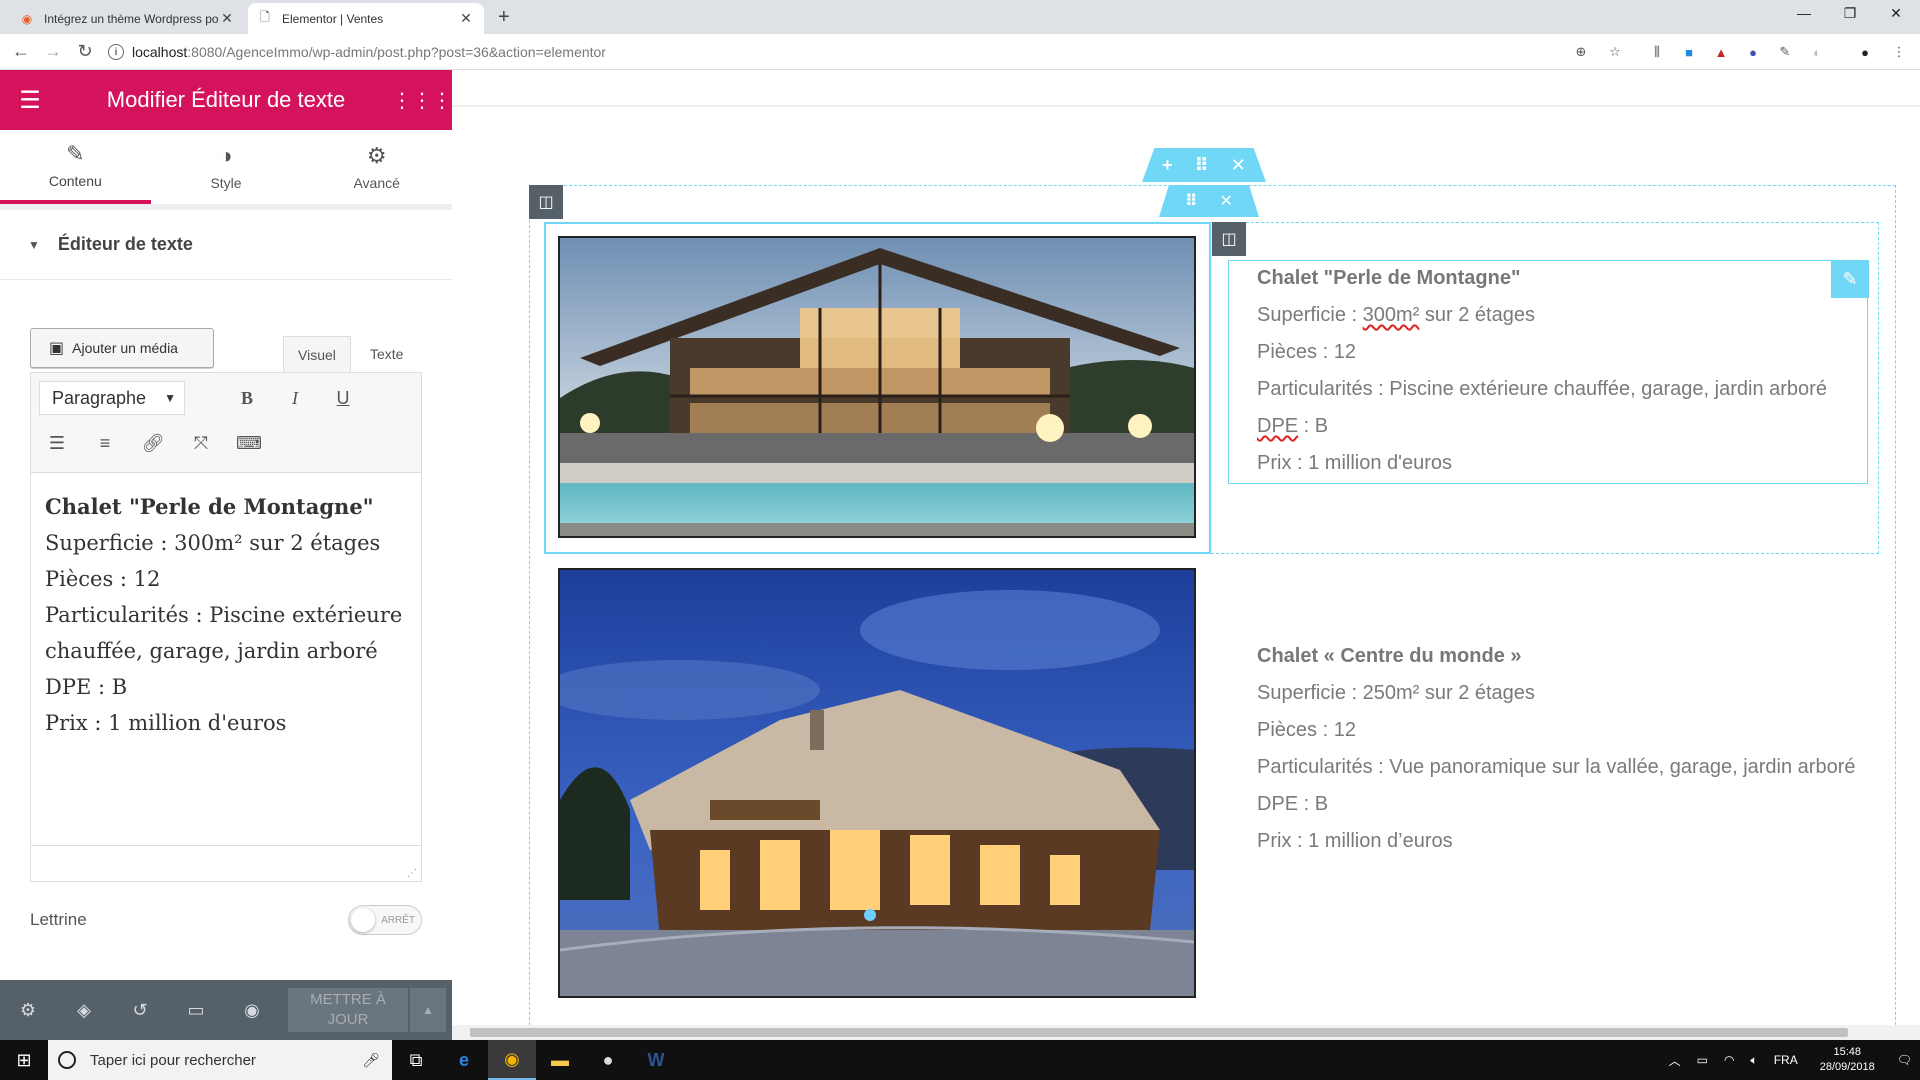  Describe the element at coordinates (385, 920) in the screenshot. I see `dropcap-toggle: ARRÊT` at that location.